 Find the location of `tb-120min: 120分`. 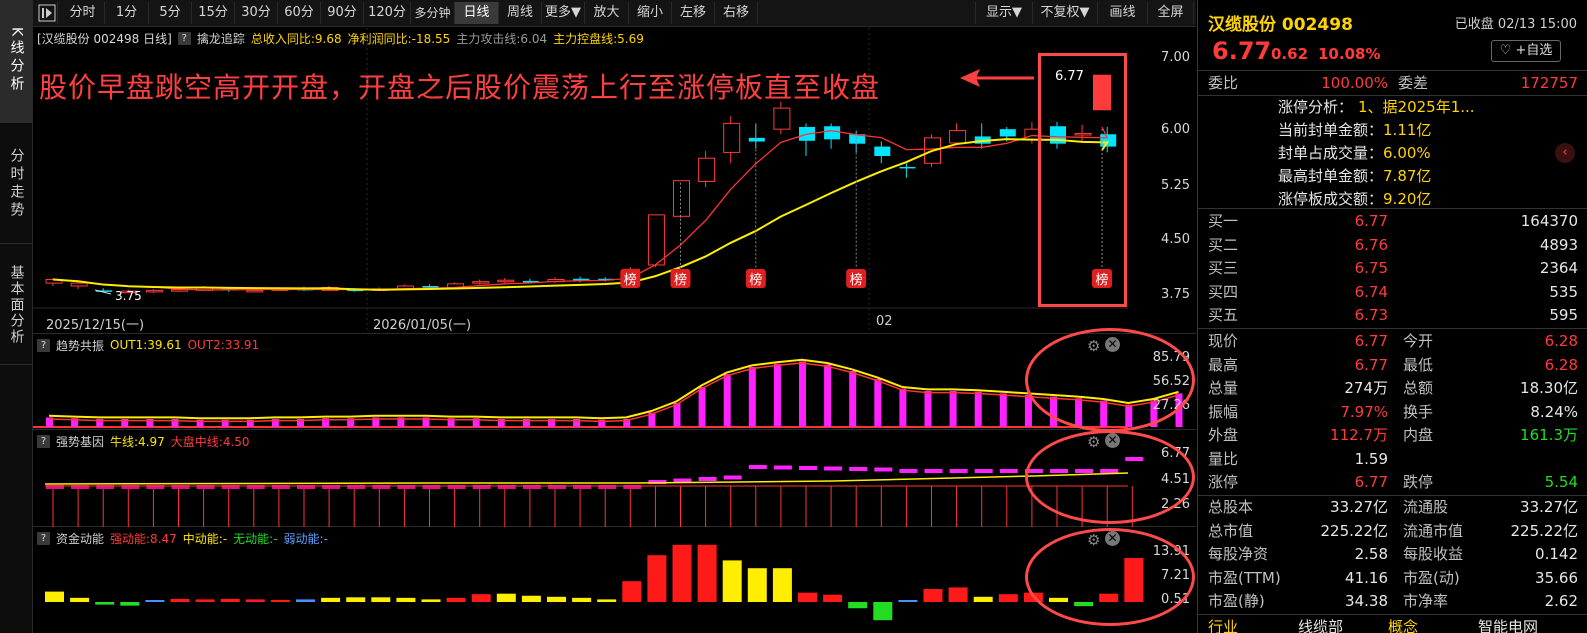

tb-120min: 120分 is located at coordinates (387, 13).